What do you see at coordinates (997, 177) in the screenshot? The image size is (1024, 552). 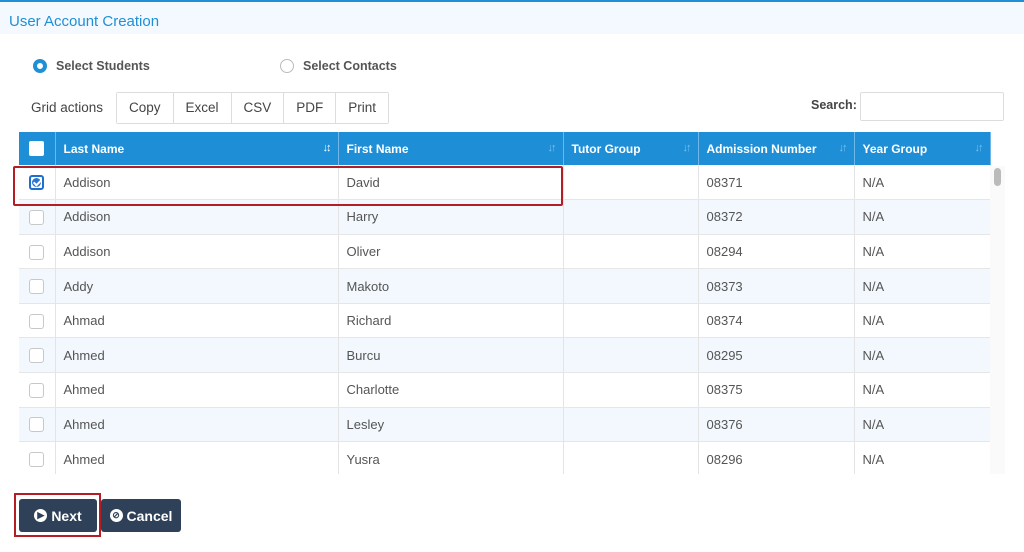 I see `scrollbar-thumb` at bounding box center [997, 177].